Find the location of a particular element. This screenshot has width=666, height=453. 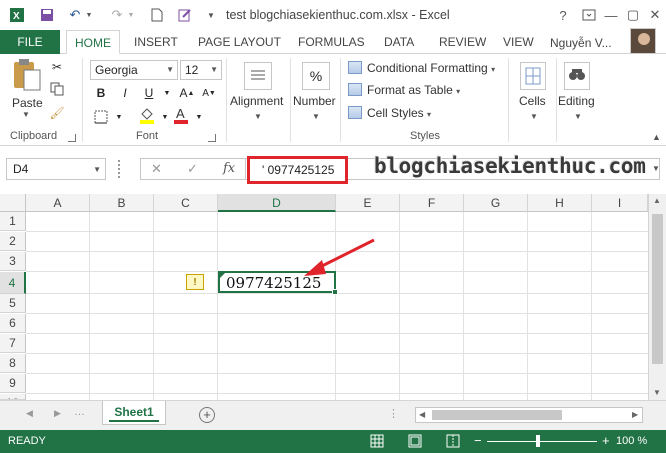

help-button: ? is located at coordinates (563, 15).